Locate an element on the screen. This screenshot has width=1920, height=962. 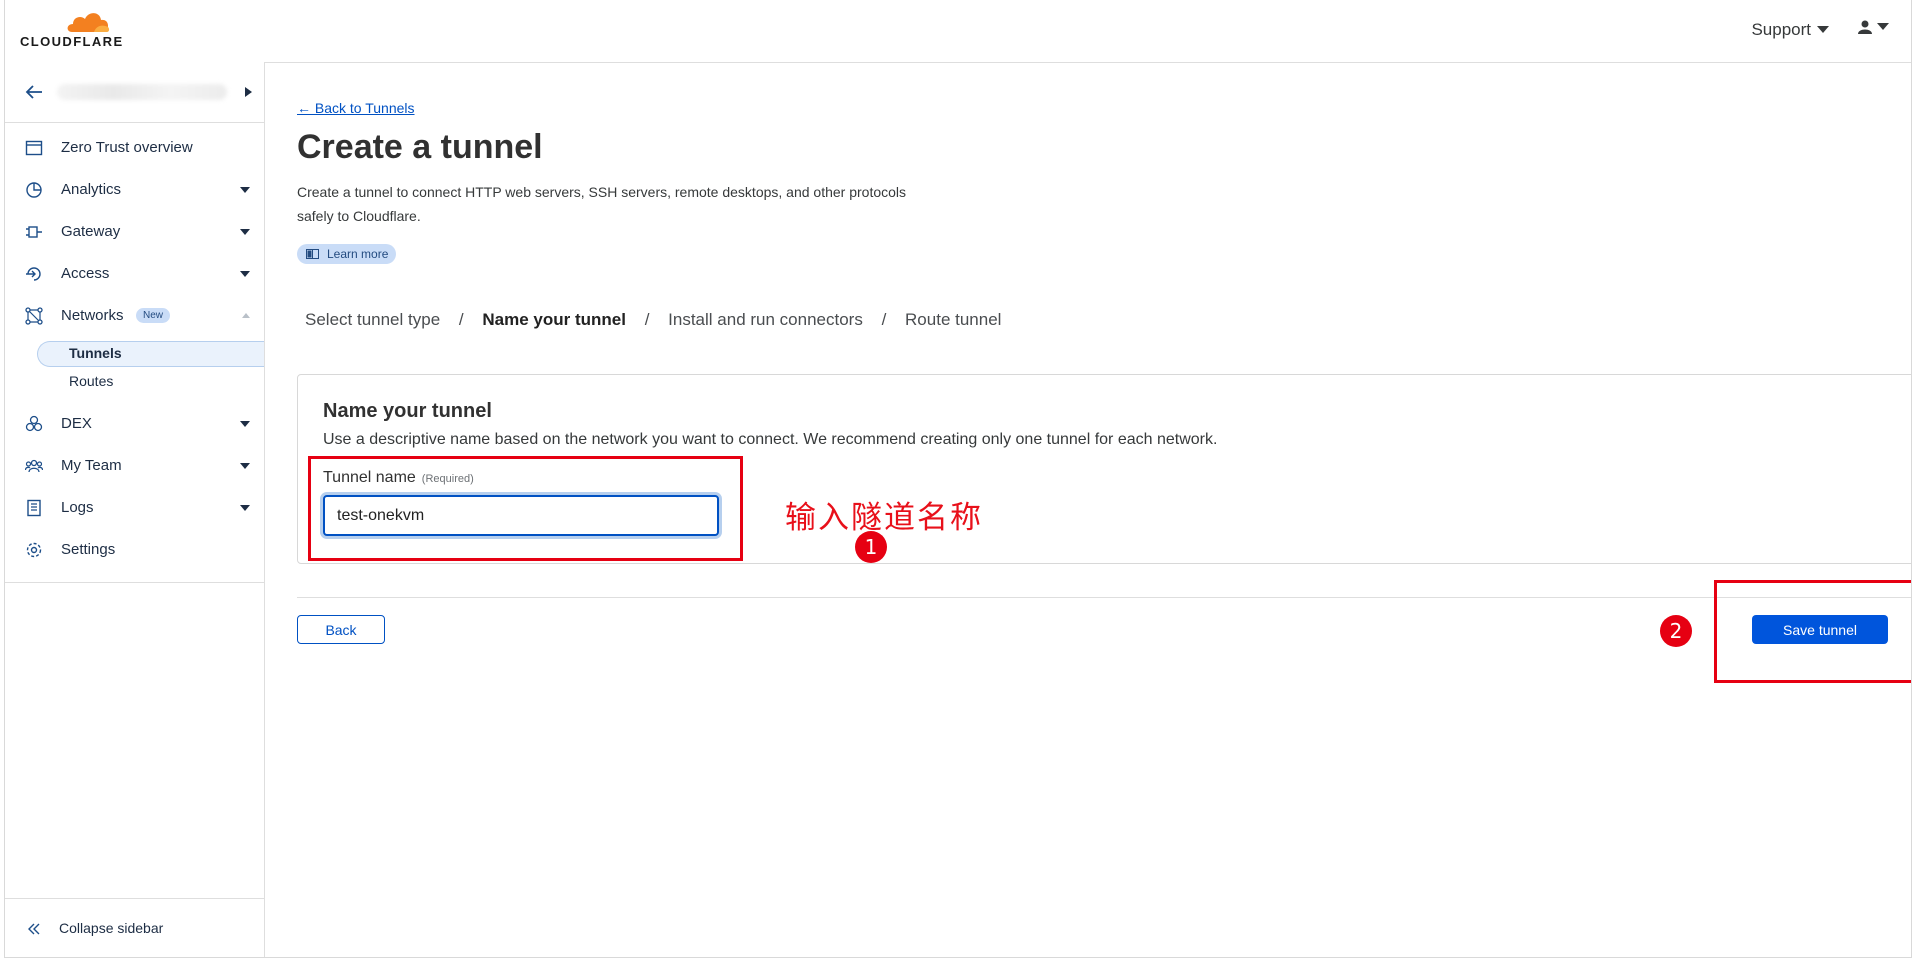
arrow-left-icon is located at coordinates (34, 92).